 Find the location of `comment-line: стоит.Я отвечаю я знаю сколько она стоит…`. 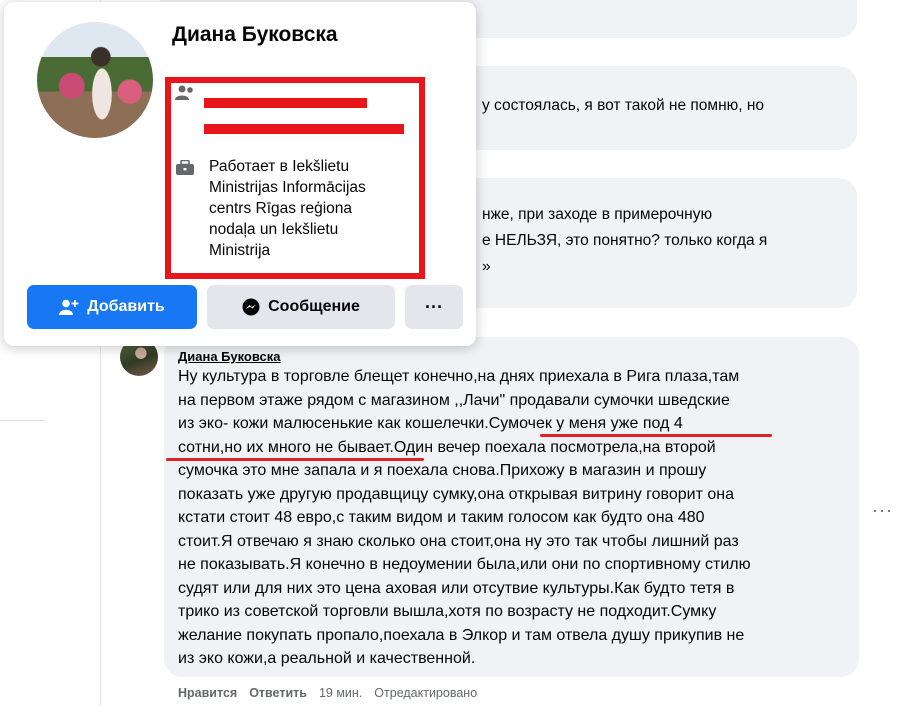

comment-line: стоит.Я отвечаю я знаю сколько она стоит… is located at coordinates (458, 541).